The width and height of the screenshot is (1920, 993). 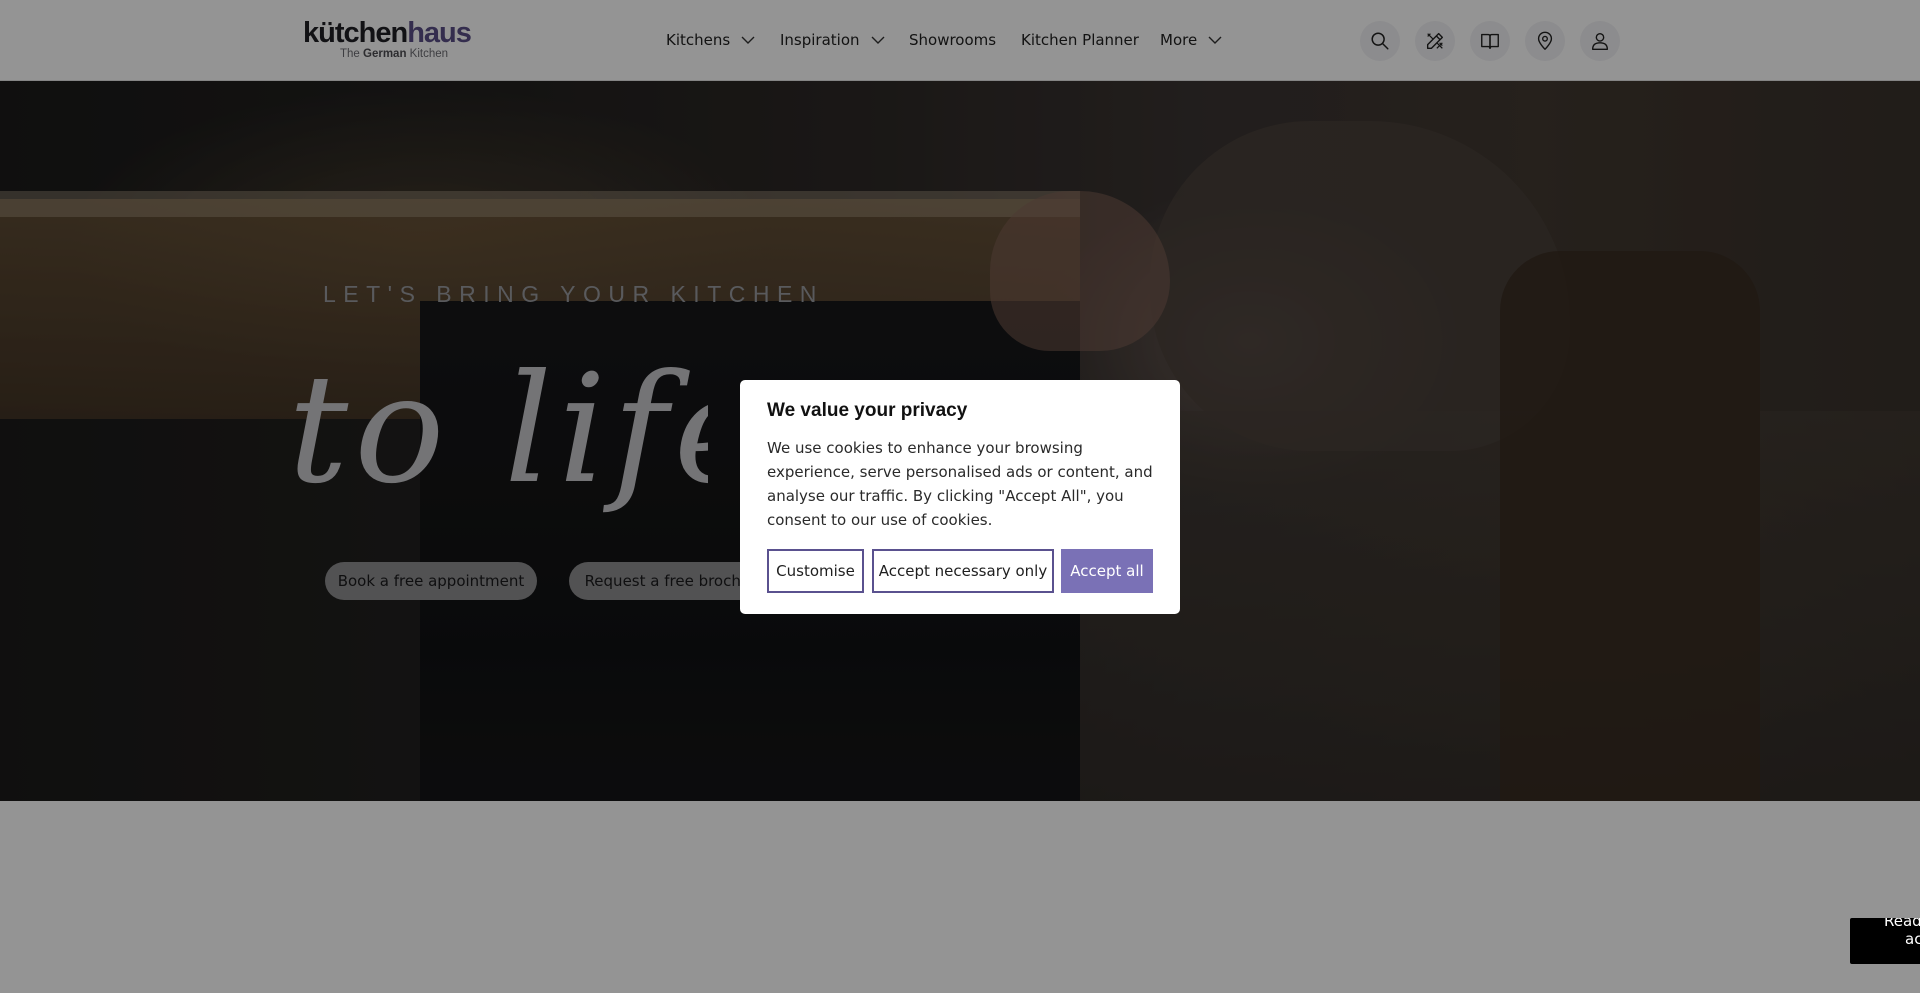 What do you see at coordinates (1902, 924) in the screenshot?
I see `side-widget-line1: Read` at bounding box center [1902, 924].